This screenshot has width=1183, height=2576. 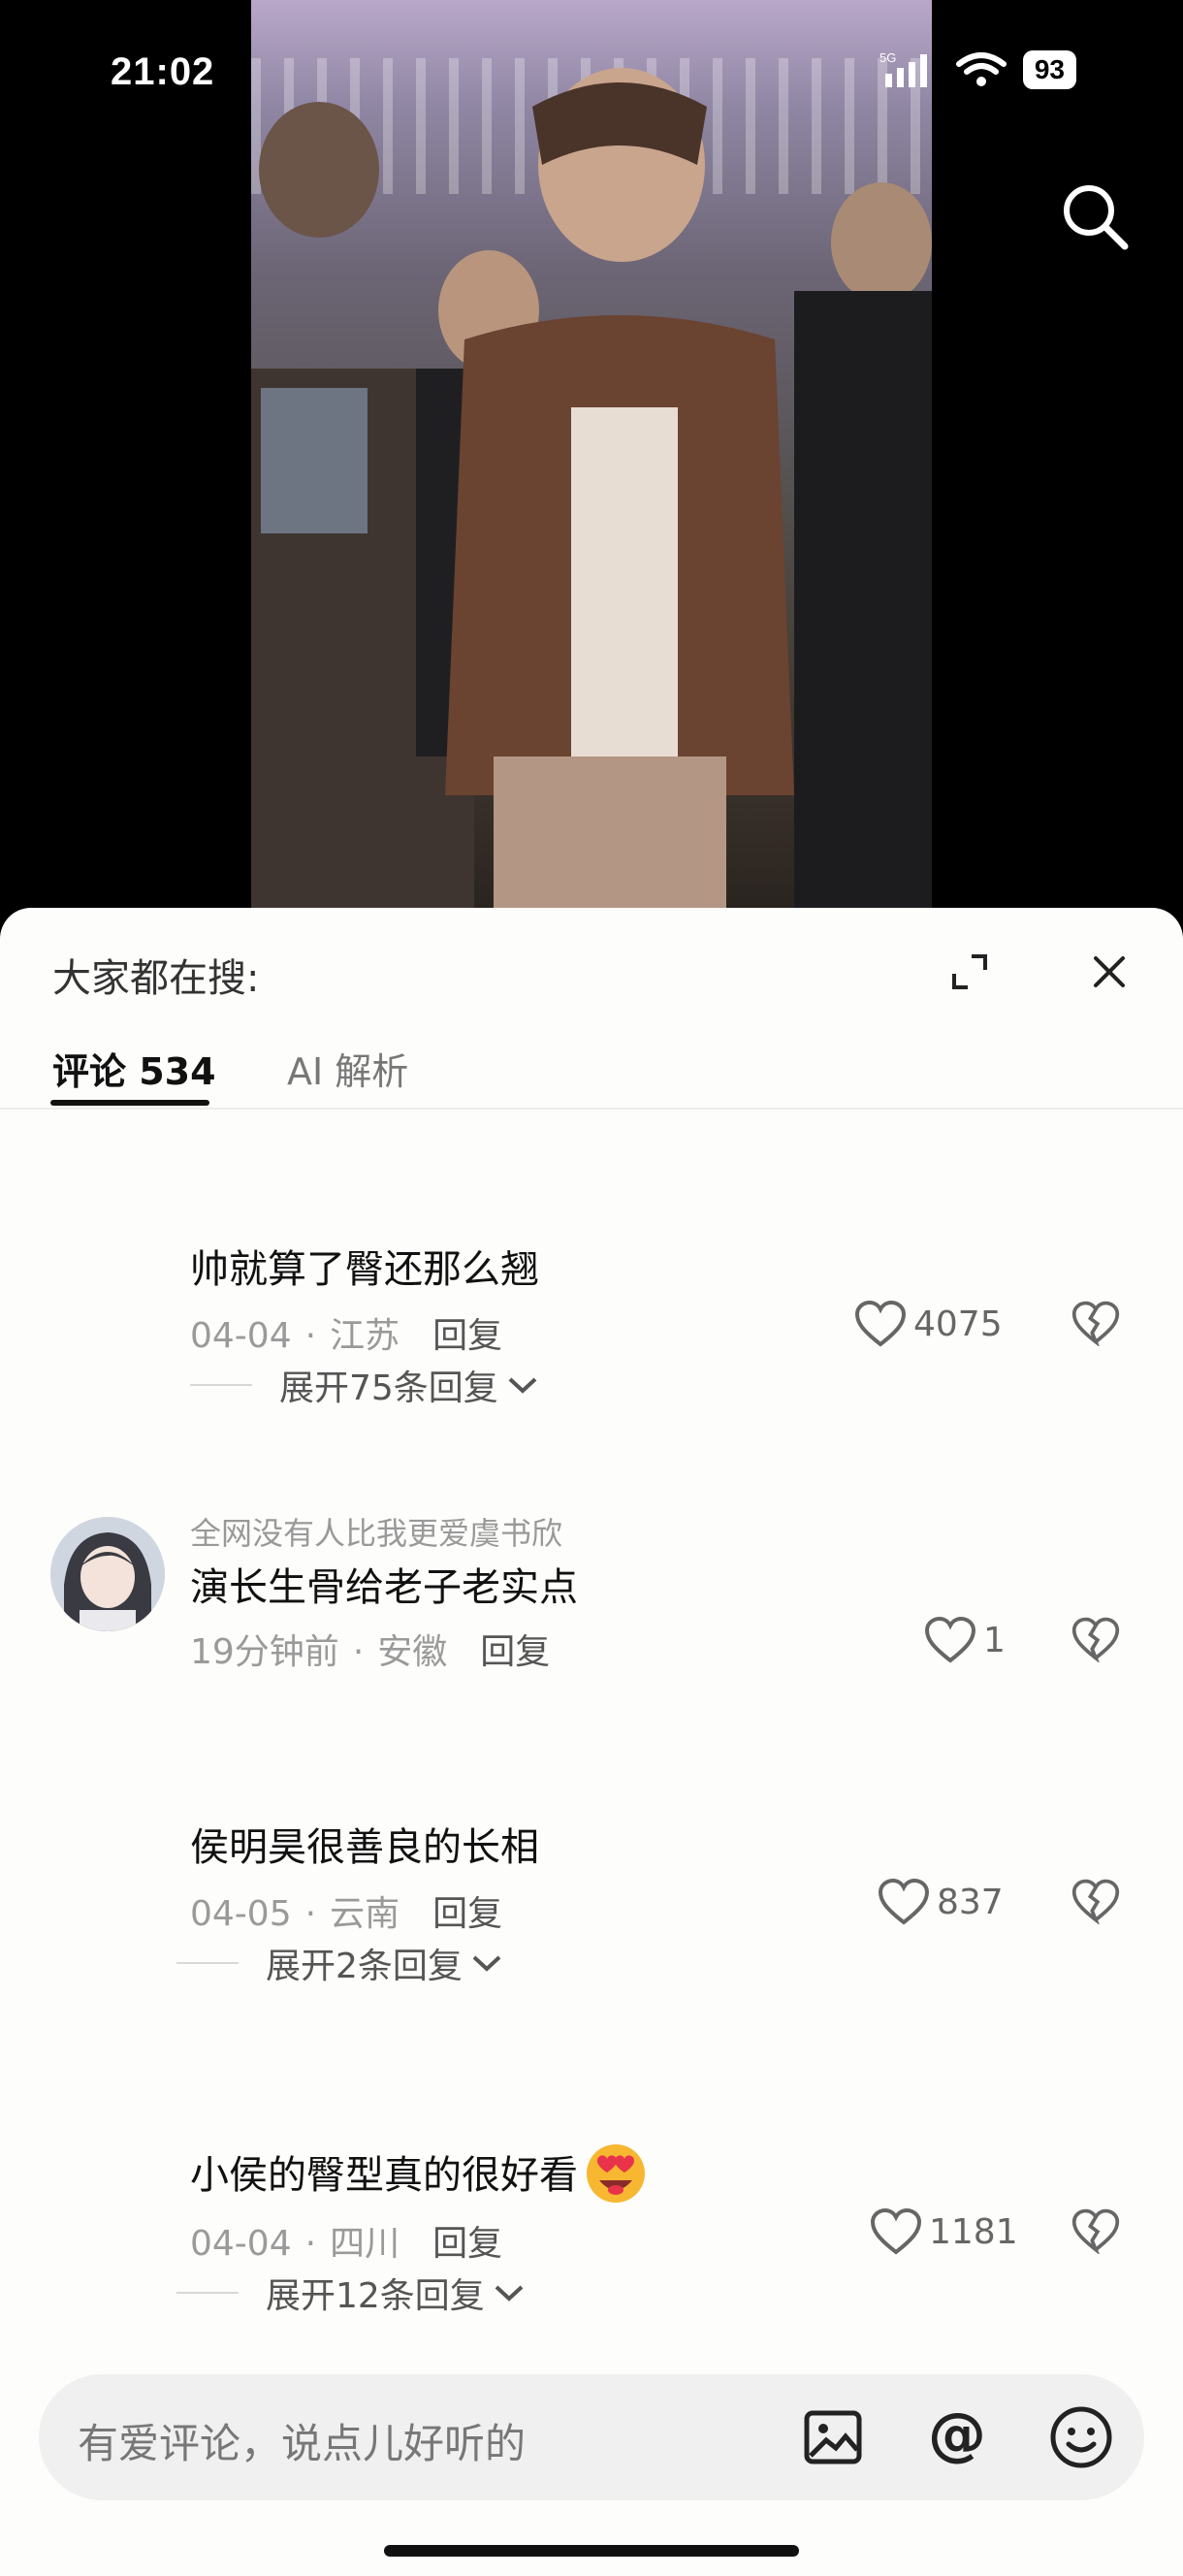 What do you see at coordinates (134, 1068) in the screenshot?
I see `tab-comments: 评论 534` at bounding box center [134, 1068].